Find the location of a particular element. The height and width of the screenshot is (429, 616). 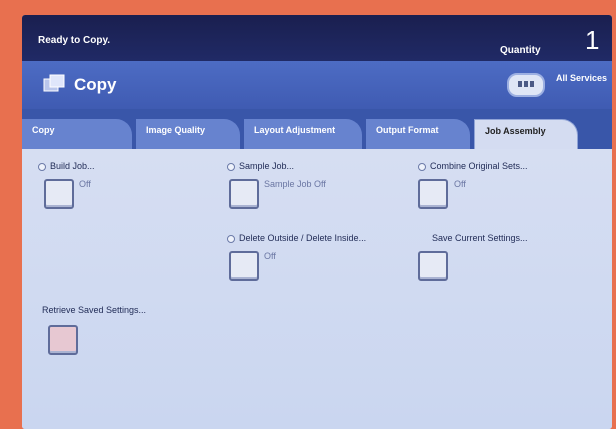

build-job-value: Off is located at coordinates (85, 184).